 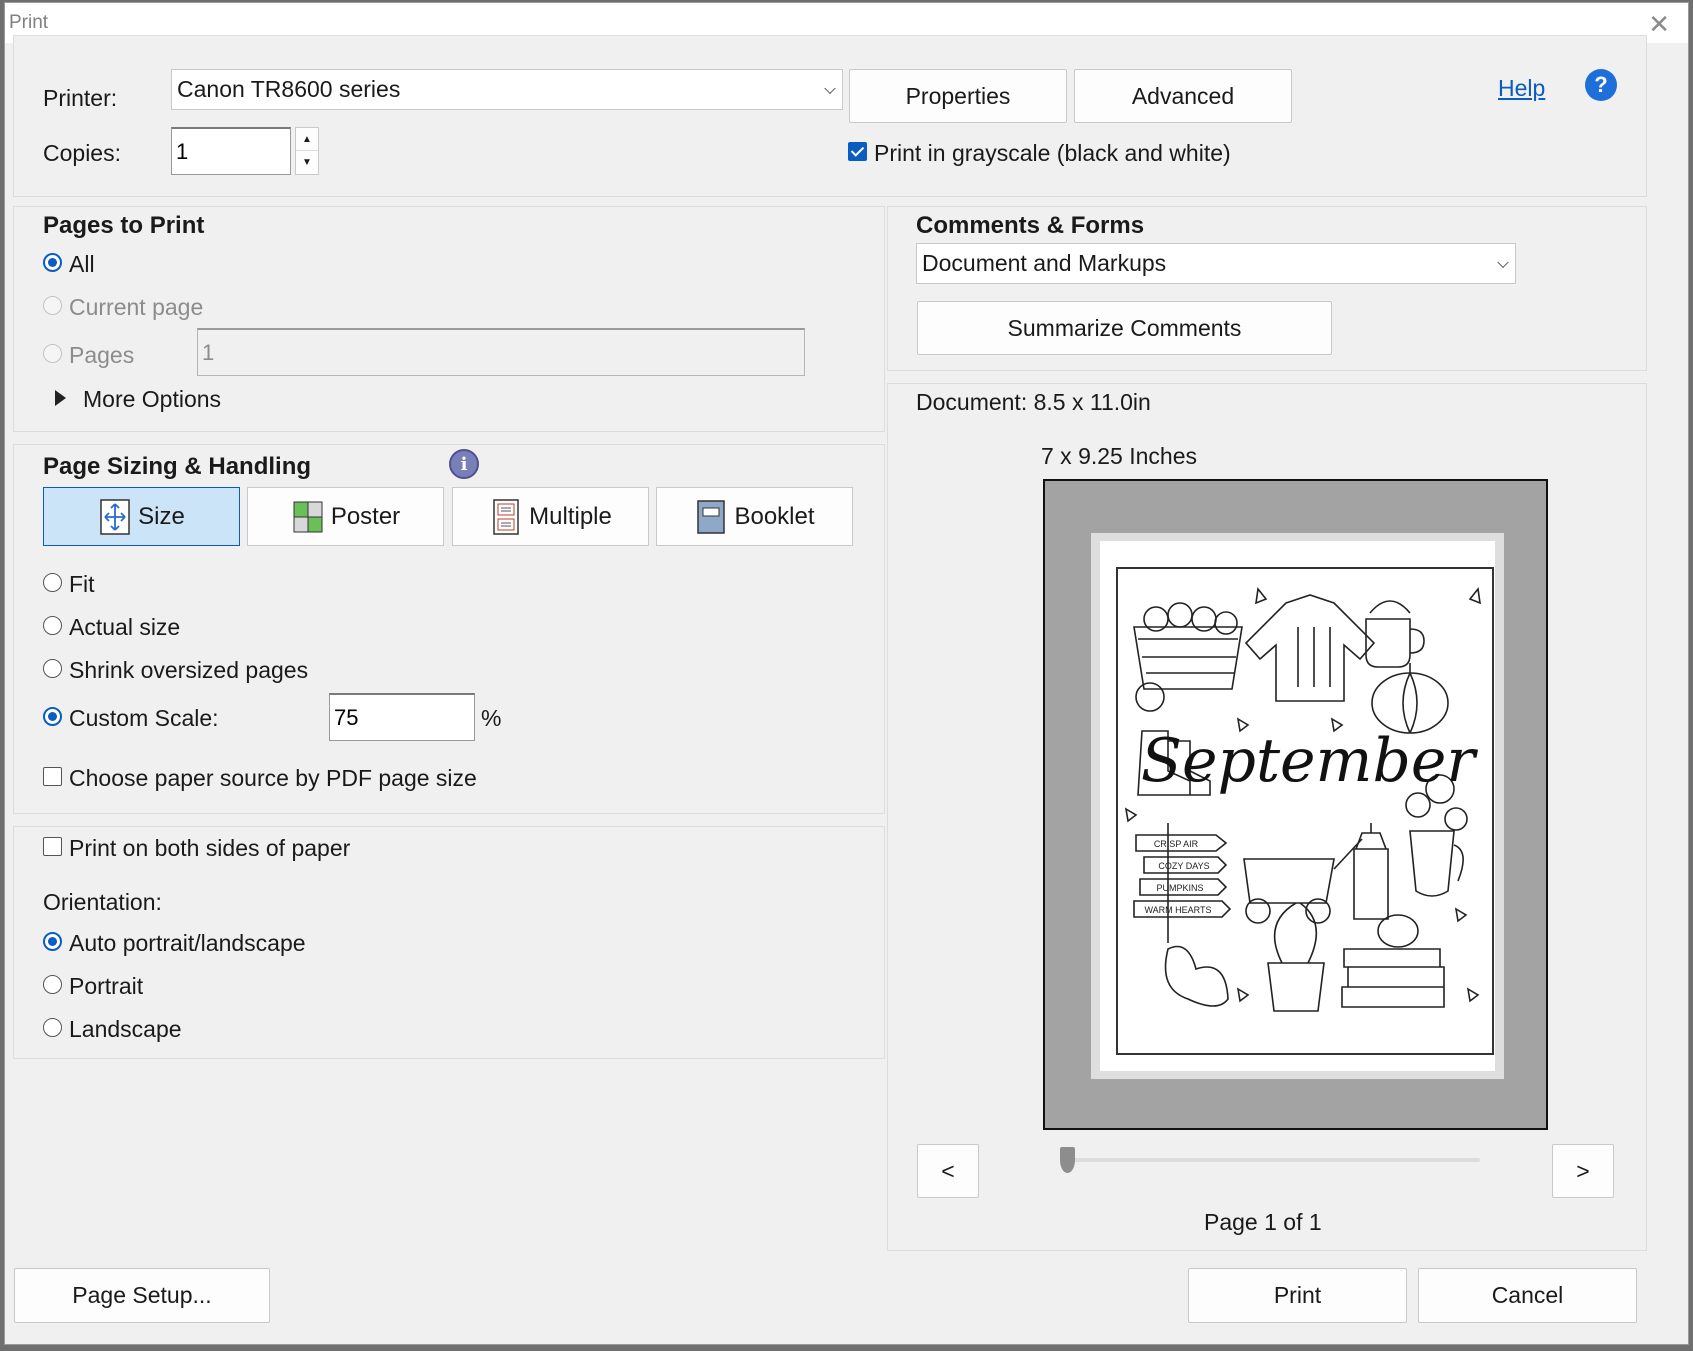 I want to click on pages-label: Pages, so click(x=101, y=355).